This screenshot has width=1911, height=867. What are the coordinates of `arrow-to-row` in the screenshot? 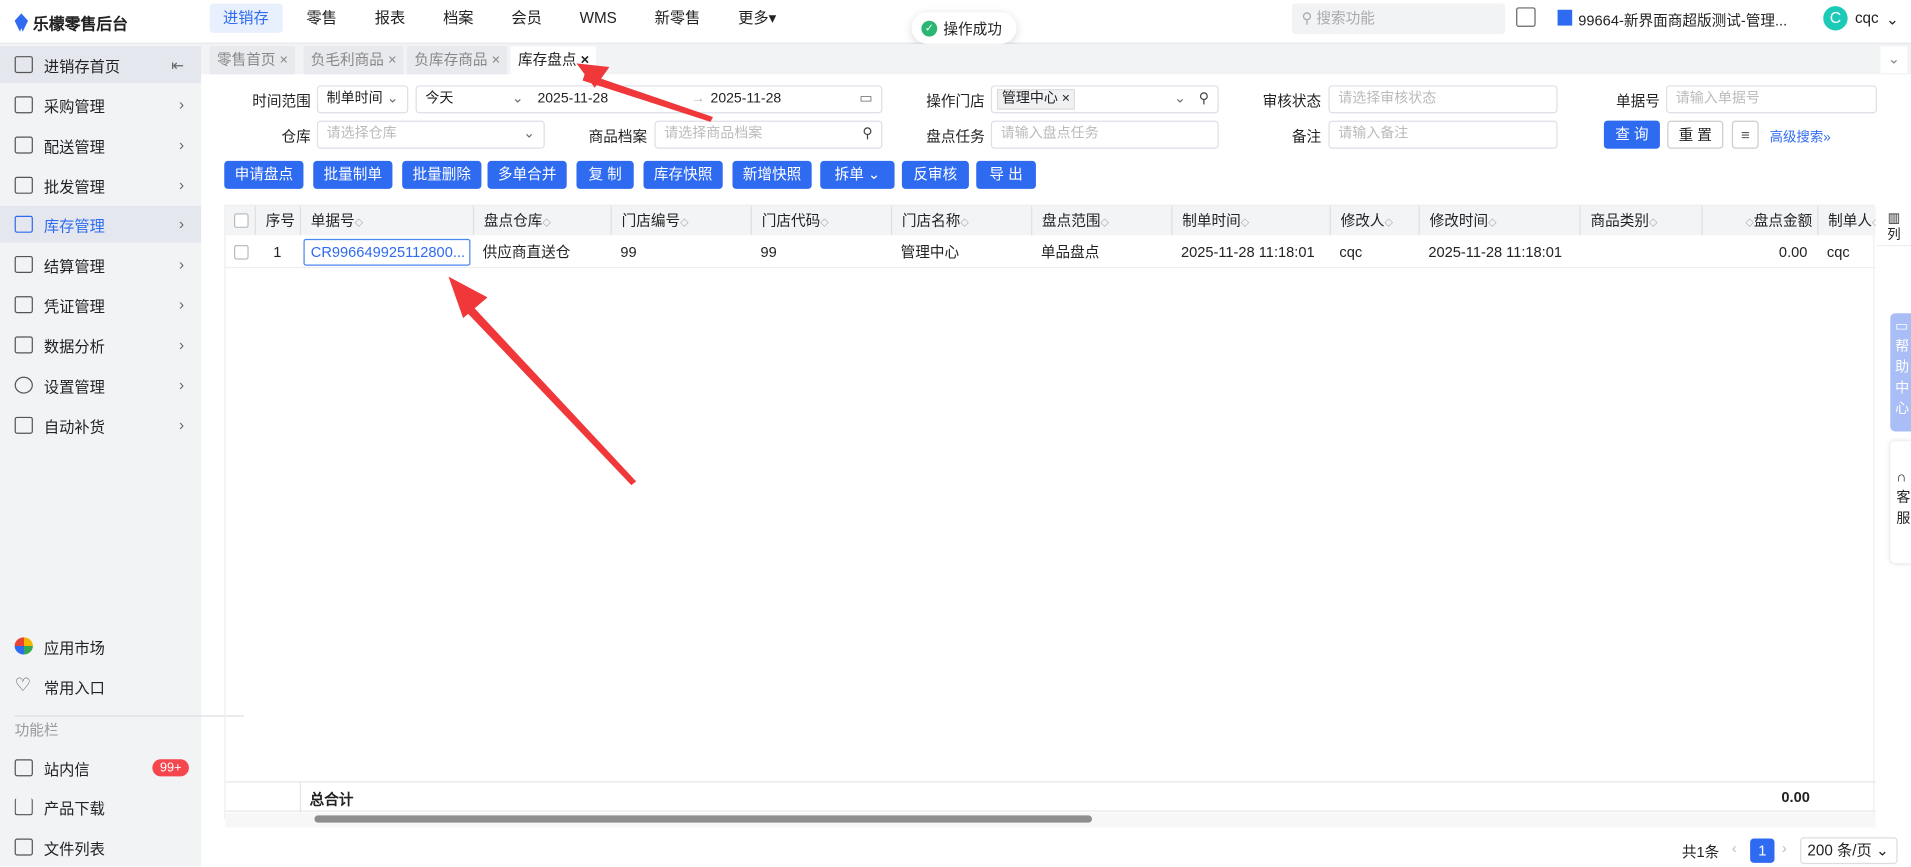 It's located at (548, 392).